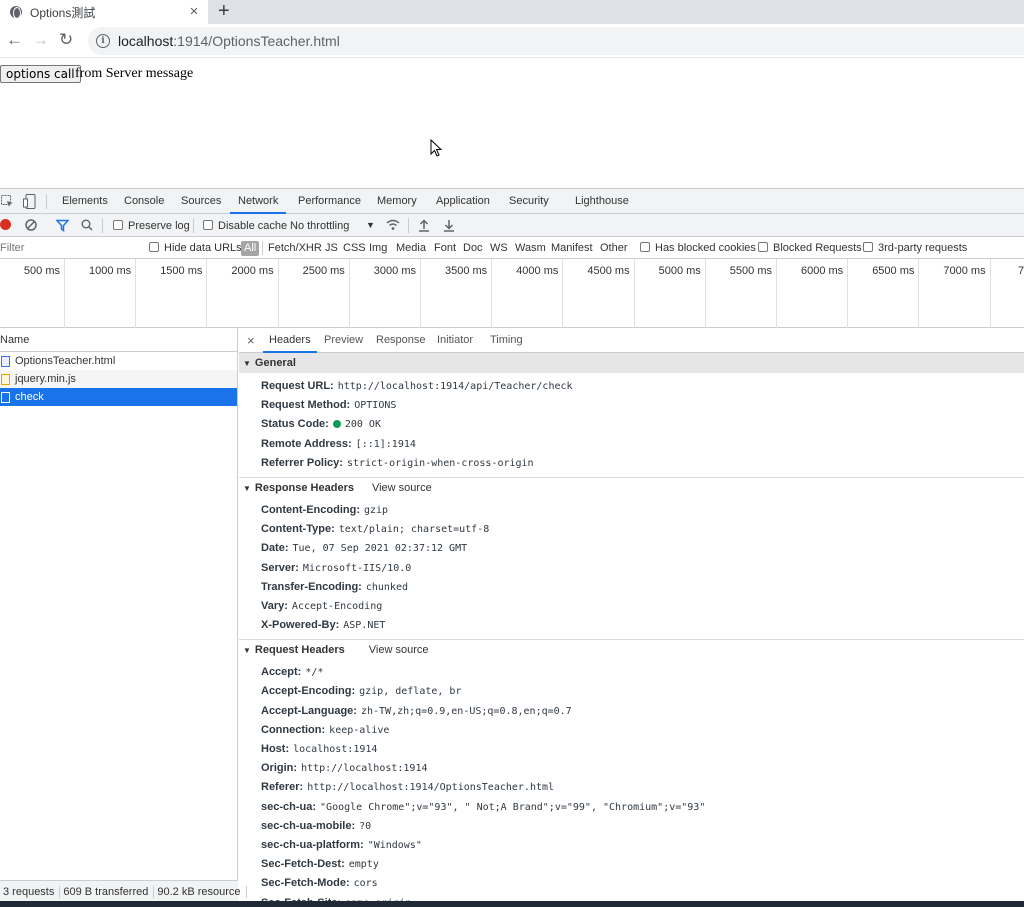  Describe the element at coordinates (370, 225) in the screenshot. I see `chevron-down-icon: ▼` at that location.